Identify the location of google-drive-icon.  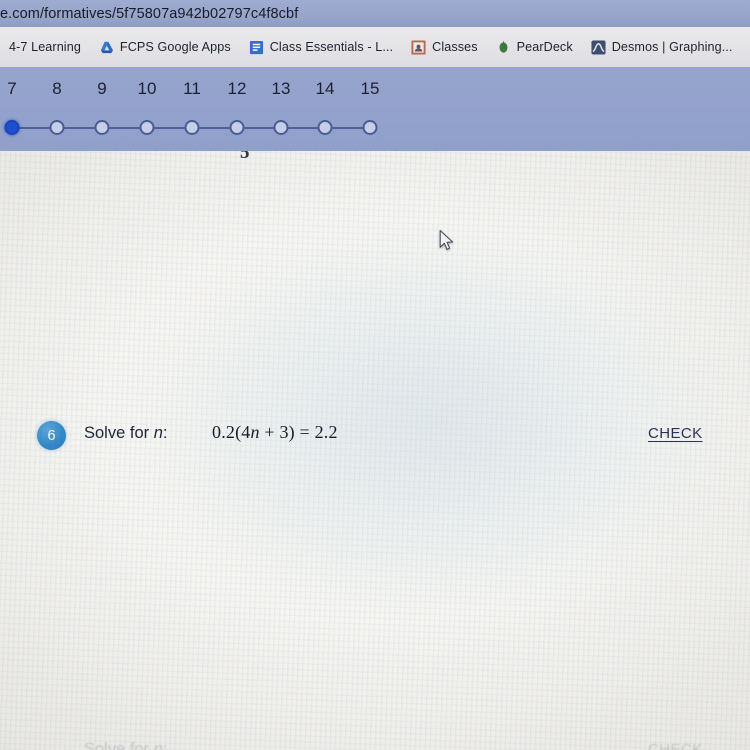
(106, 47).